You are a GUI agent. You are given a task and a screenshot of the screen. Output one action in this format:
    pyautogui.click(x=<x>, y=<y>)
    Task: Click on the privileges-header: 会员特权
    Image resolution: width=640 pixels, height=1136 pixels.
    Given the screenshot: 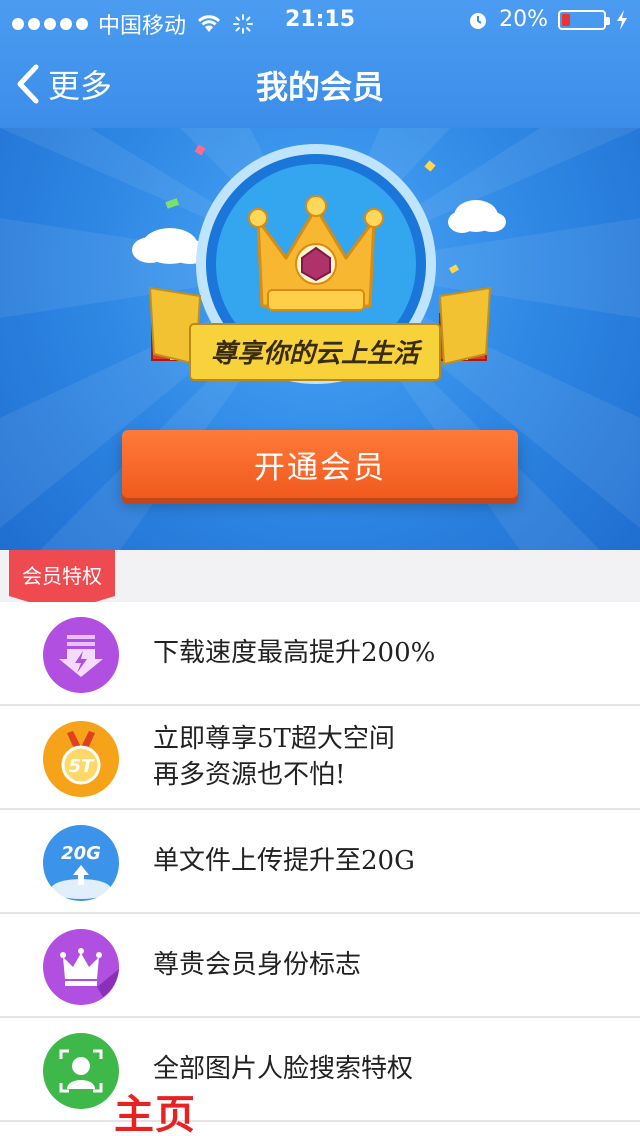 What is the action you would take?
    pyautogui.click(x=320, y=581)
    